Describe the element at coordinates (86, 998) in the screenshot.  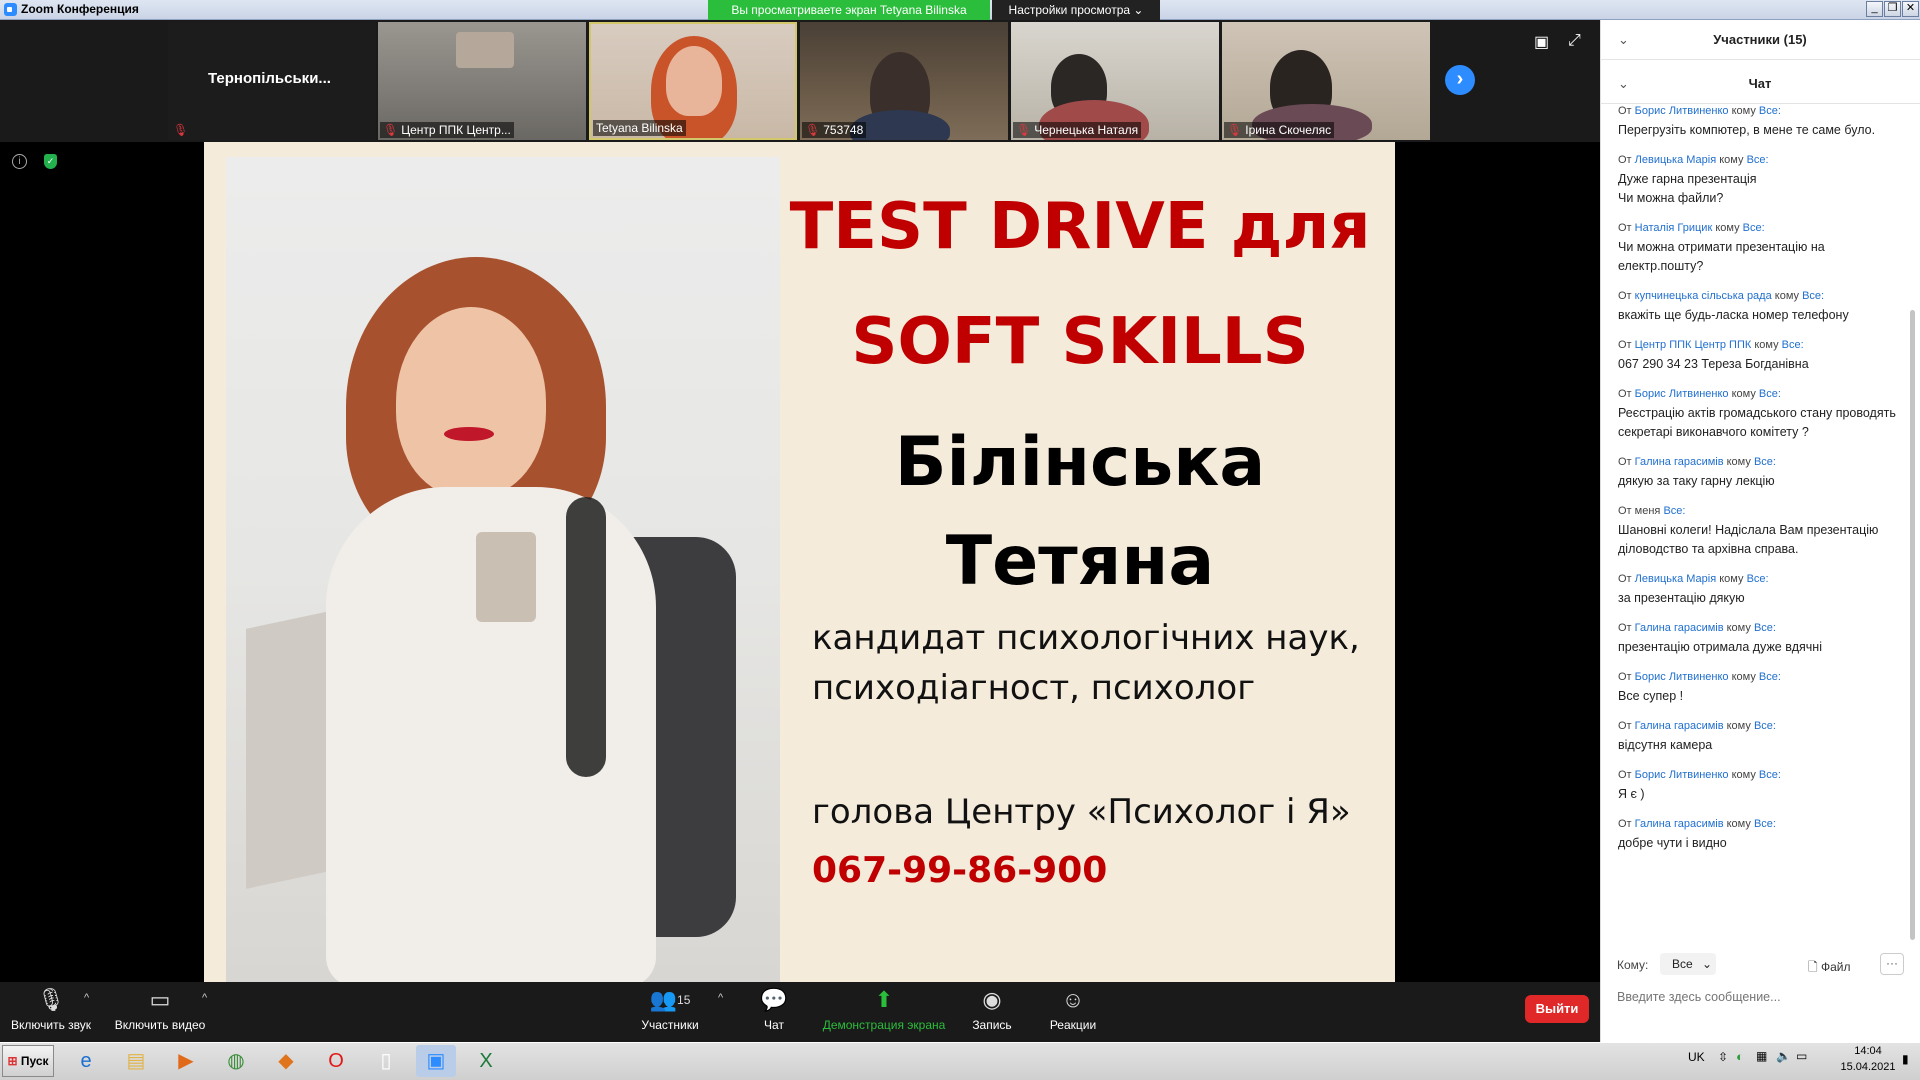
I see `audio-options-caret: ^` at that location.